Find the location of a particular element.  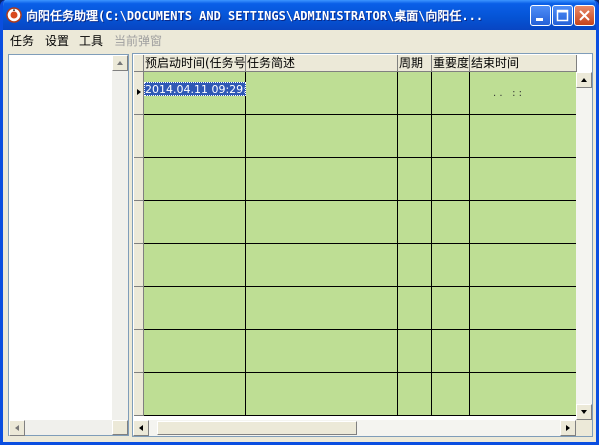

column-header-end-time: 结束时间 is located at coordinates (523, 63).